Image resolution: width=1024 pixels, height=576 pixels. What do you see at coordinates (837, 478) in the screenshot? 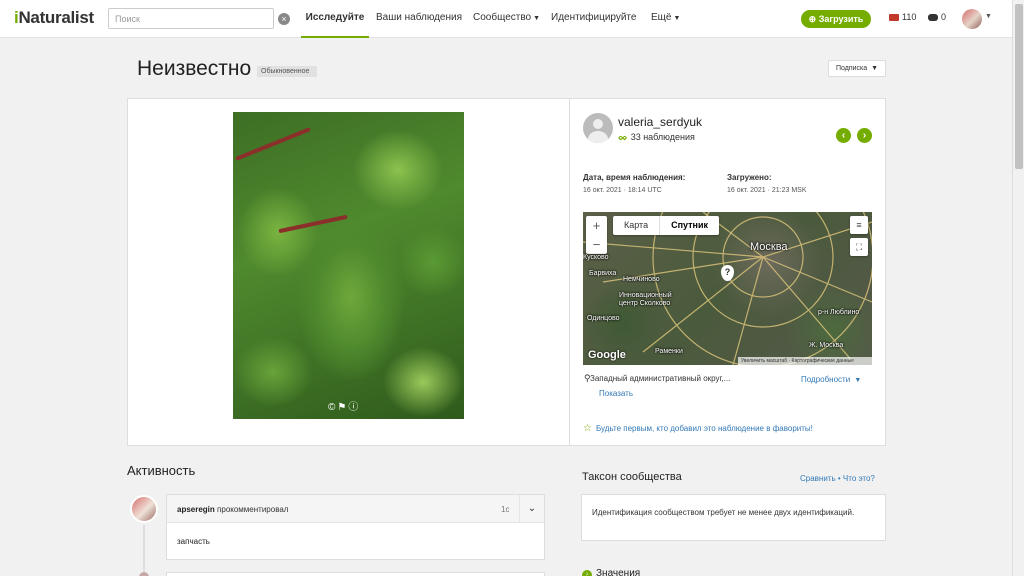
I see `community-links: Сравнить • Что это?` at bounding box center [837, 478].